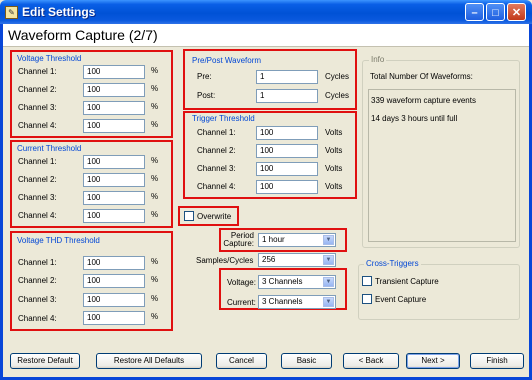 The height and width of the screenshot is (380, 532). Describe the element at coordinates (37, 71) in the screenshot. I see `voltage-ch1-label: Channel 1:` at that location.